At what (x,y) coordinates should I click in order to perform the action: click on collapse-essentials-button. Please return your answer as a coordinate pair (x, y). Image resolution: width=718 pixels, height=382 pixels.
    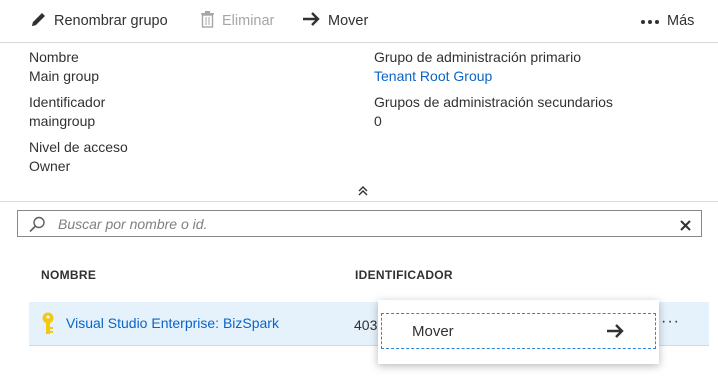
    Looking at the image, I should click on (363, 191).